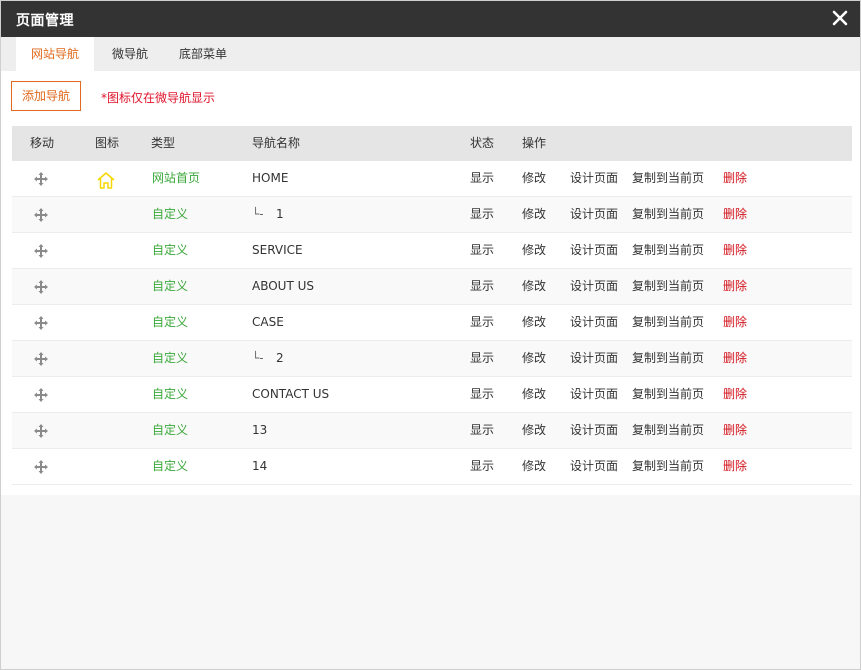 This screenshot has width=861, height=670. I want to click on add-nav-button: 添加导航, so click(46, 96).